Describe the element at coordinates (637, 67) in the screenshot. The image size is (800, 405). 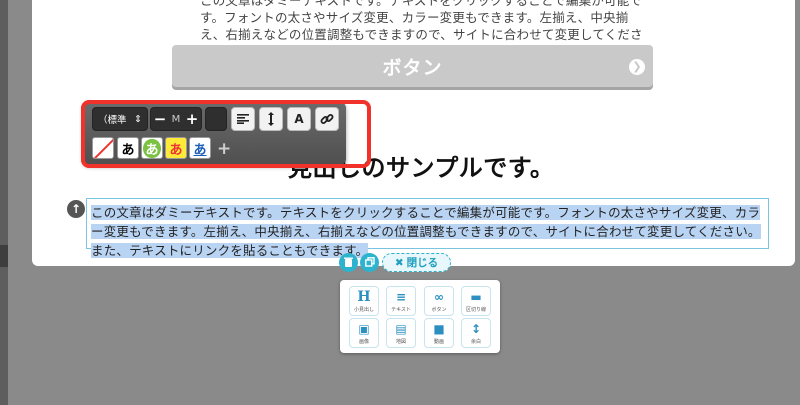
I see `arrow-right-icon: ❯` at that location.